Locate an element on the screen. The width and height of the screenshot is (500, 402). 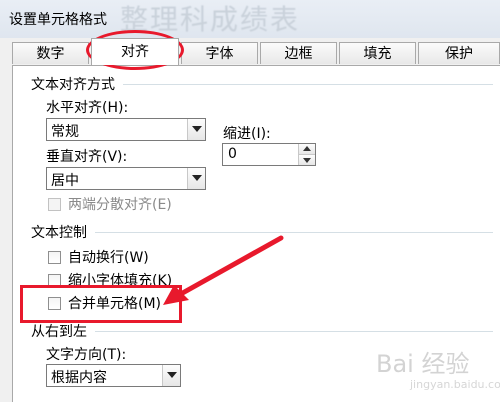
watermark-url: jingyan.baidu.com is located at coordinates (455, 384).